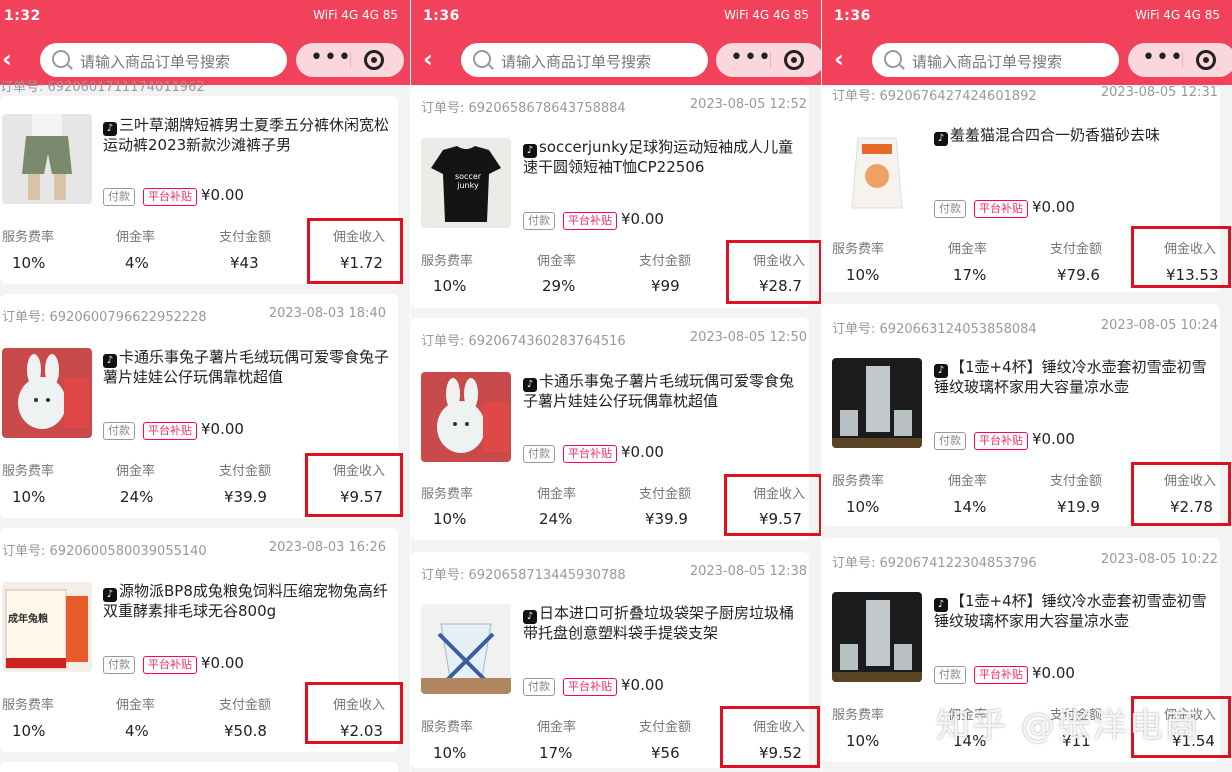  Describe the element at coordinates (466, 183) in the screenshot. I see `product-image-tshirt: soccer junky` at that location.